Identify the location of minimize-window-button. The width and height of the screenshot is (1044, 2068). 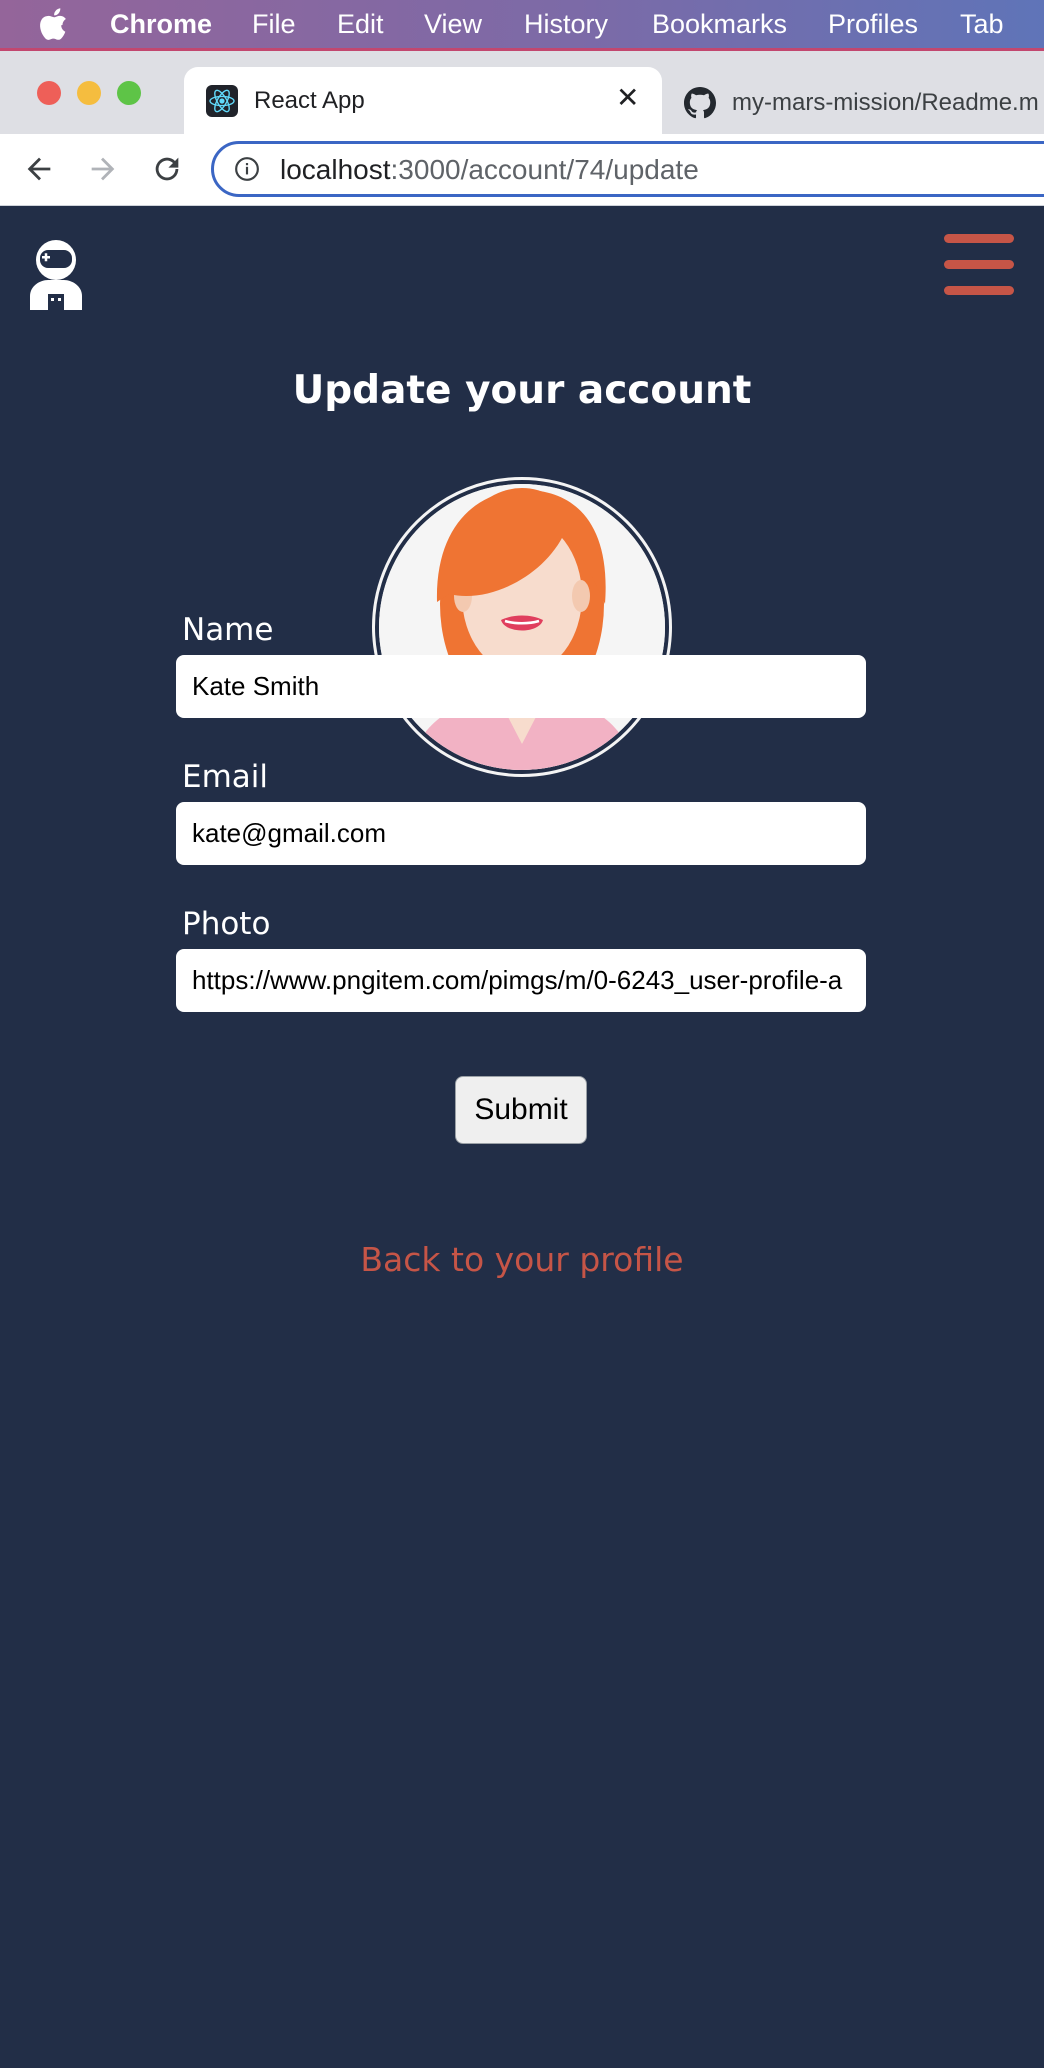
(89, 93).